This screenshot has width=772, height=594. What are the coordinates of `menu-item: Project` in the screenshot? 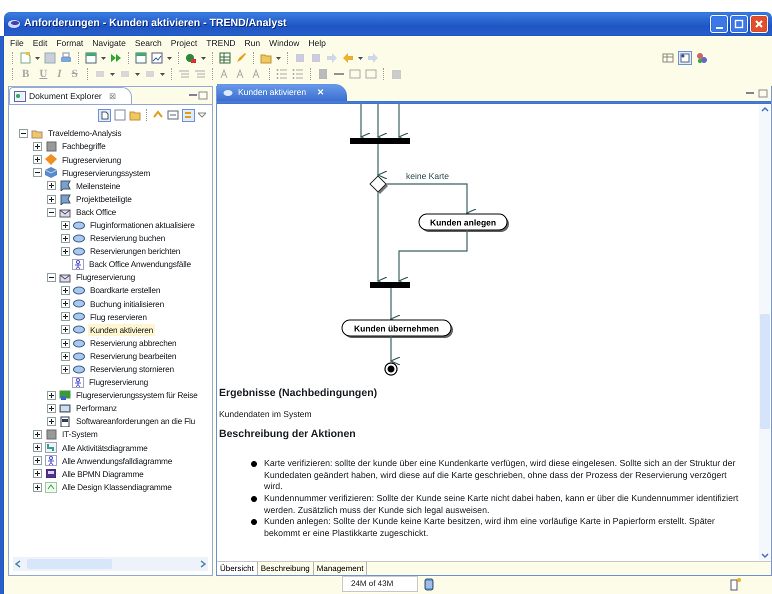 It's located at (184, 43).